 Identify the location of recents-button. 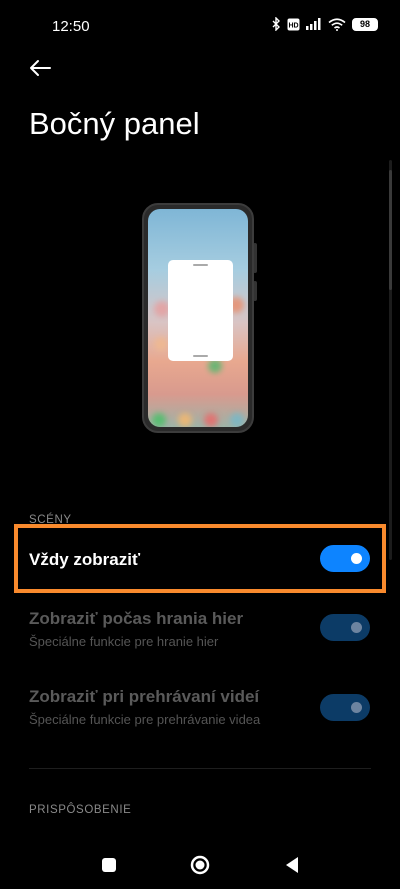
(109, 865).